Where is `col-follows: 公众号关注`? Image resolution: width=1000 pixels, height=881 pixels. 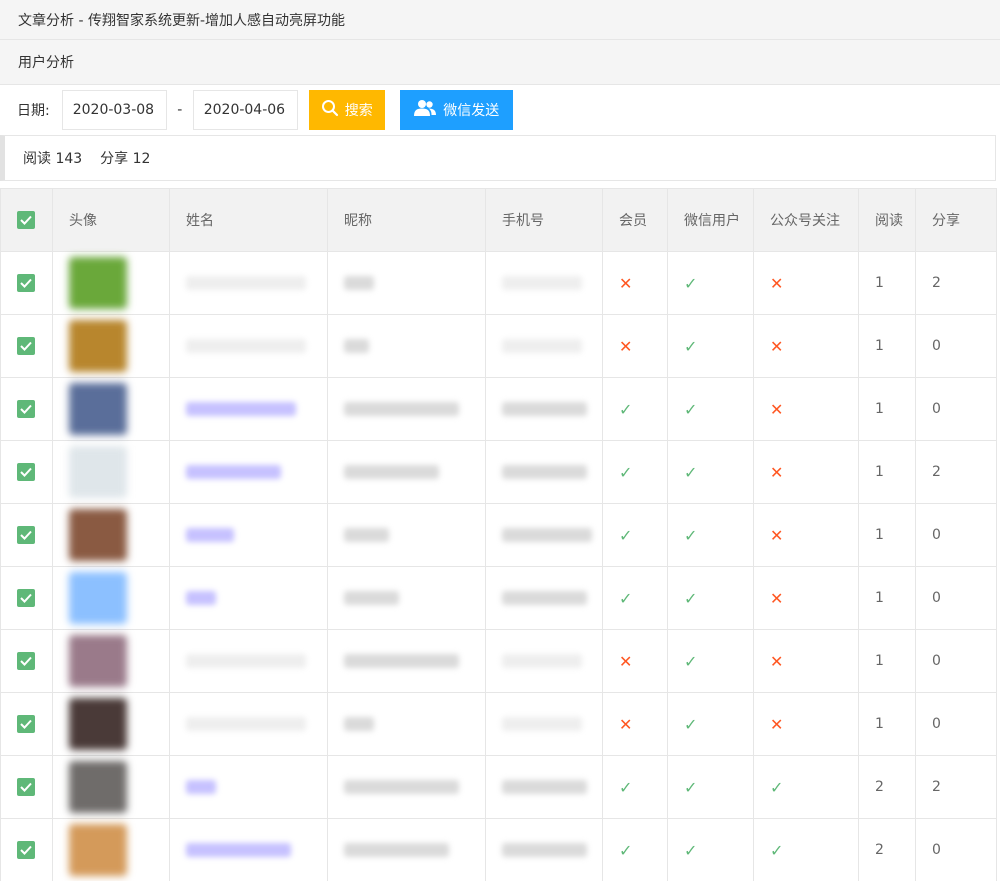
col-follows: 公众号关注 is located at coordinates (806, 220).